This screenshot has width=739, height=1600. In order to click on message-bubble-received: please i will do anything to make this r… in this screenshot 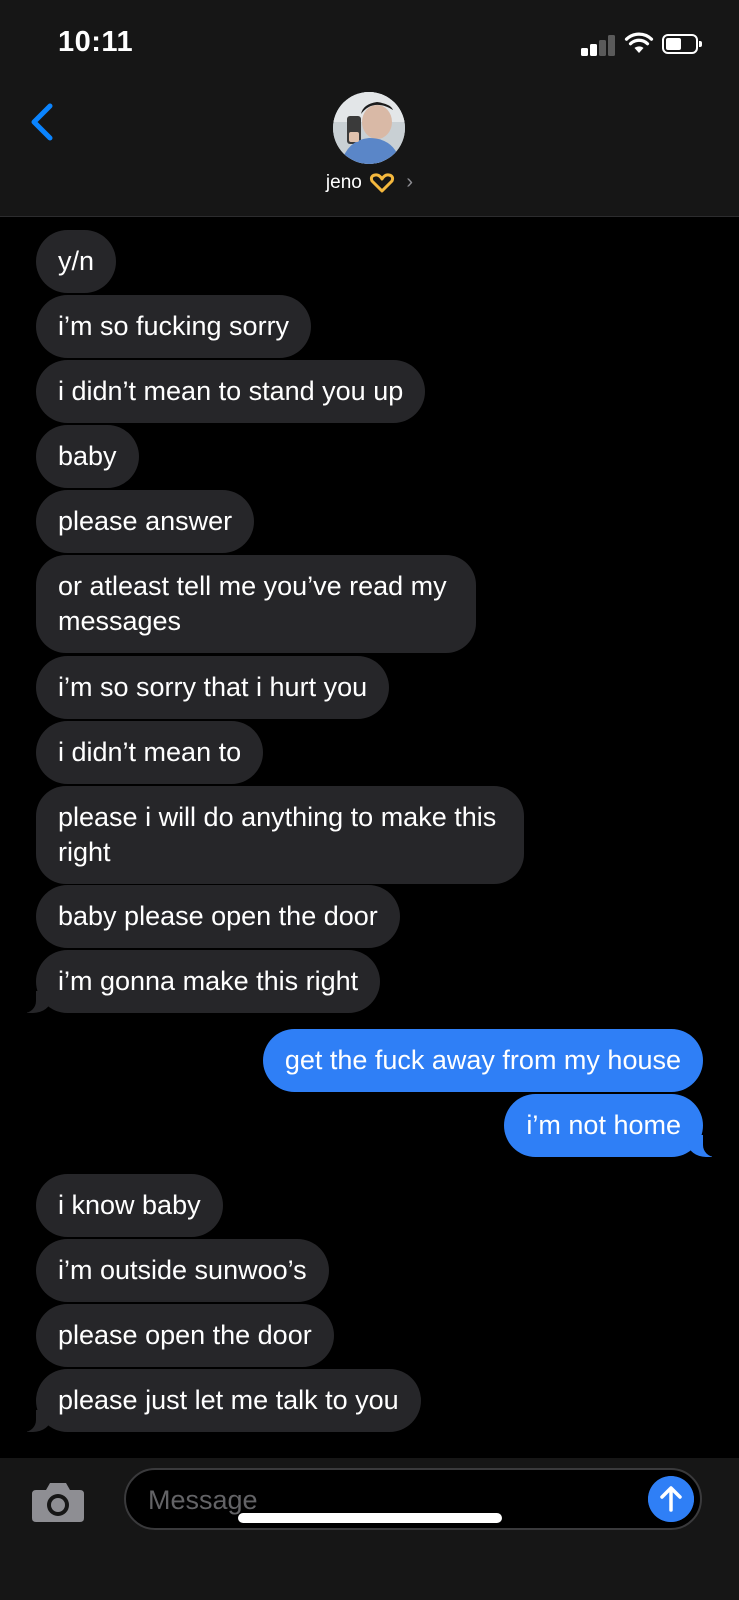, I will do `click(280, 835)`.